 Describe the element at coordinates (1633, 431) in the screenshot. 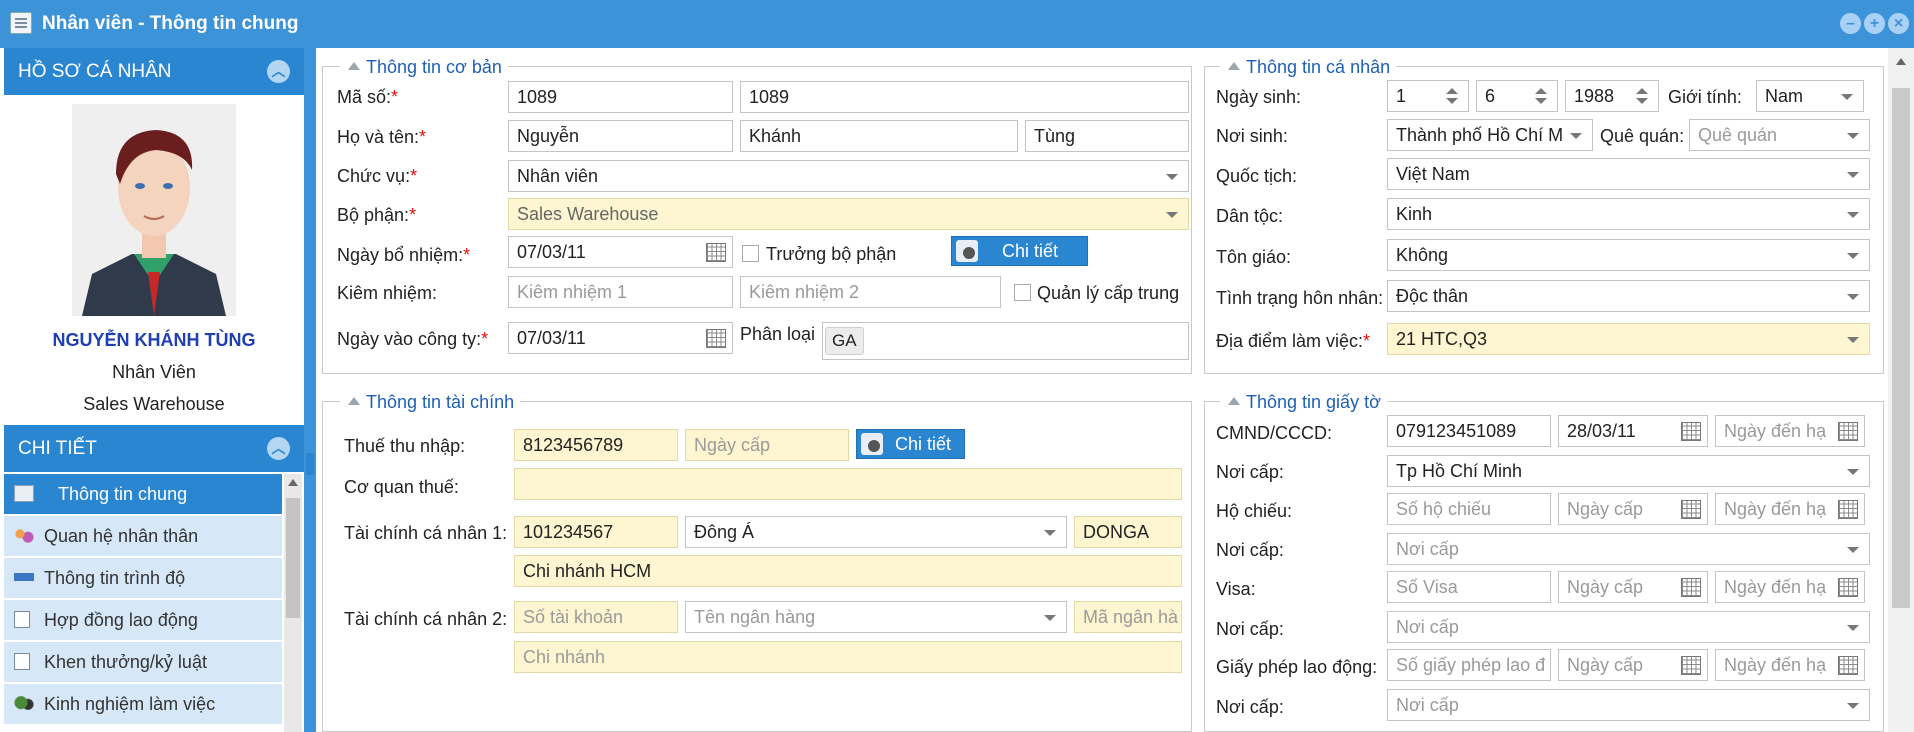

I see `cmnd-date-input: 28/03/11` at that location.